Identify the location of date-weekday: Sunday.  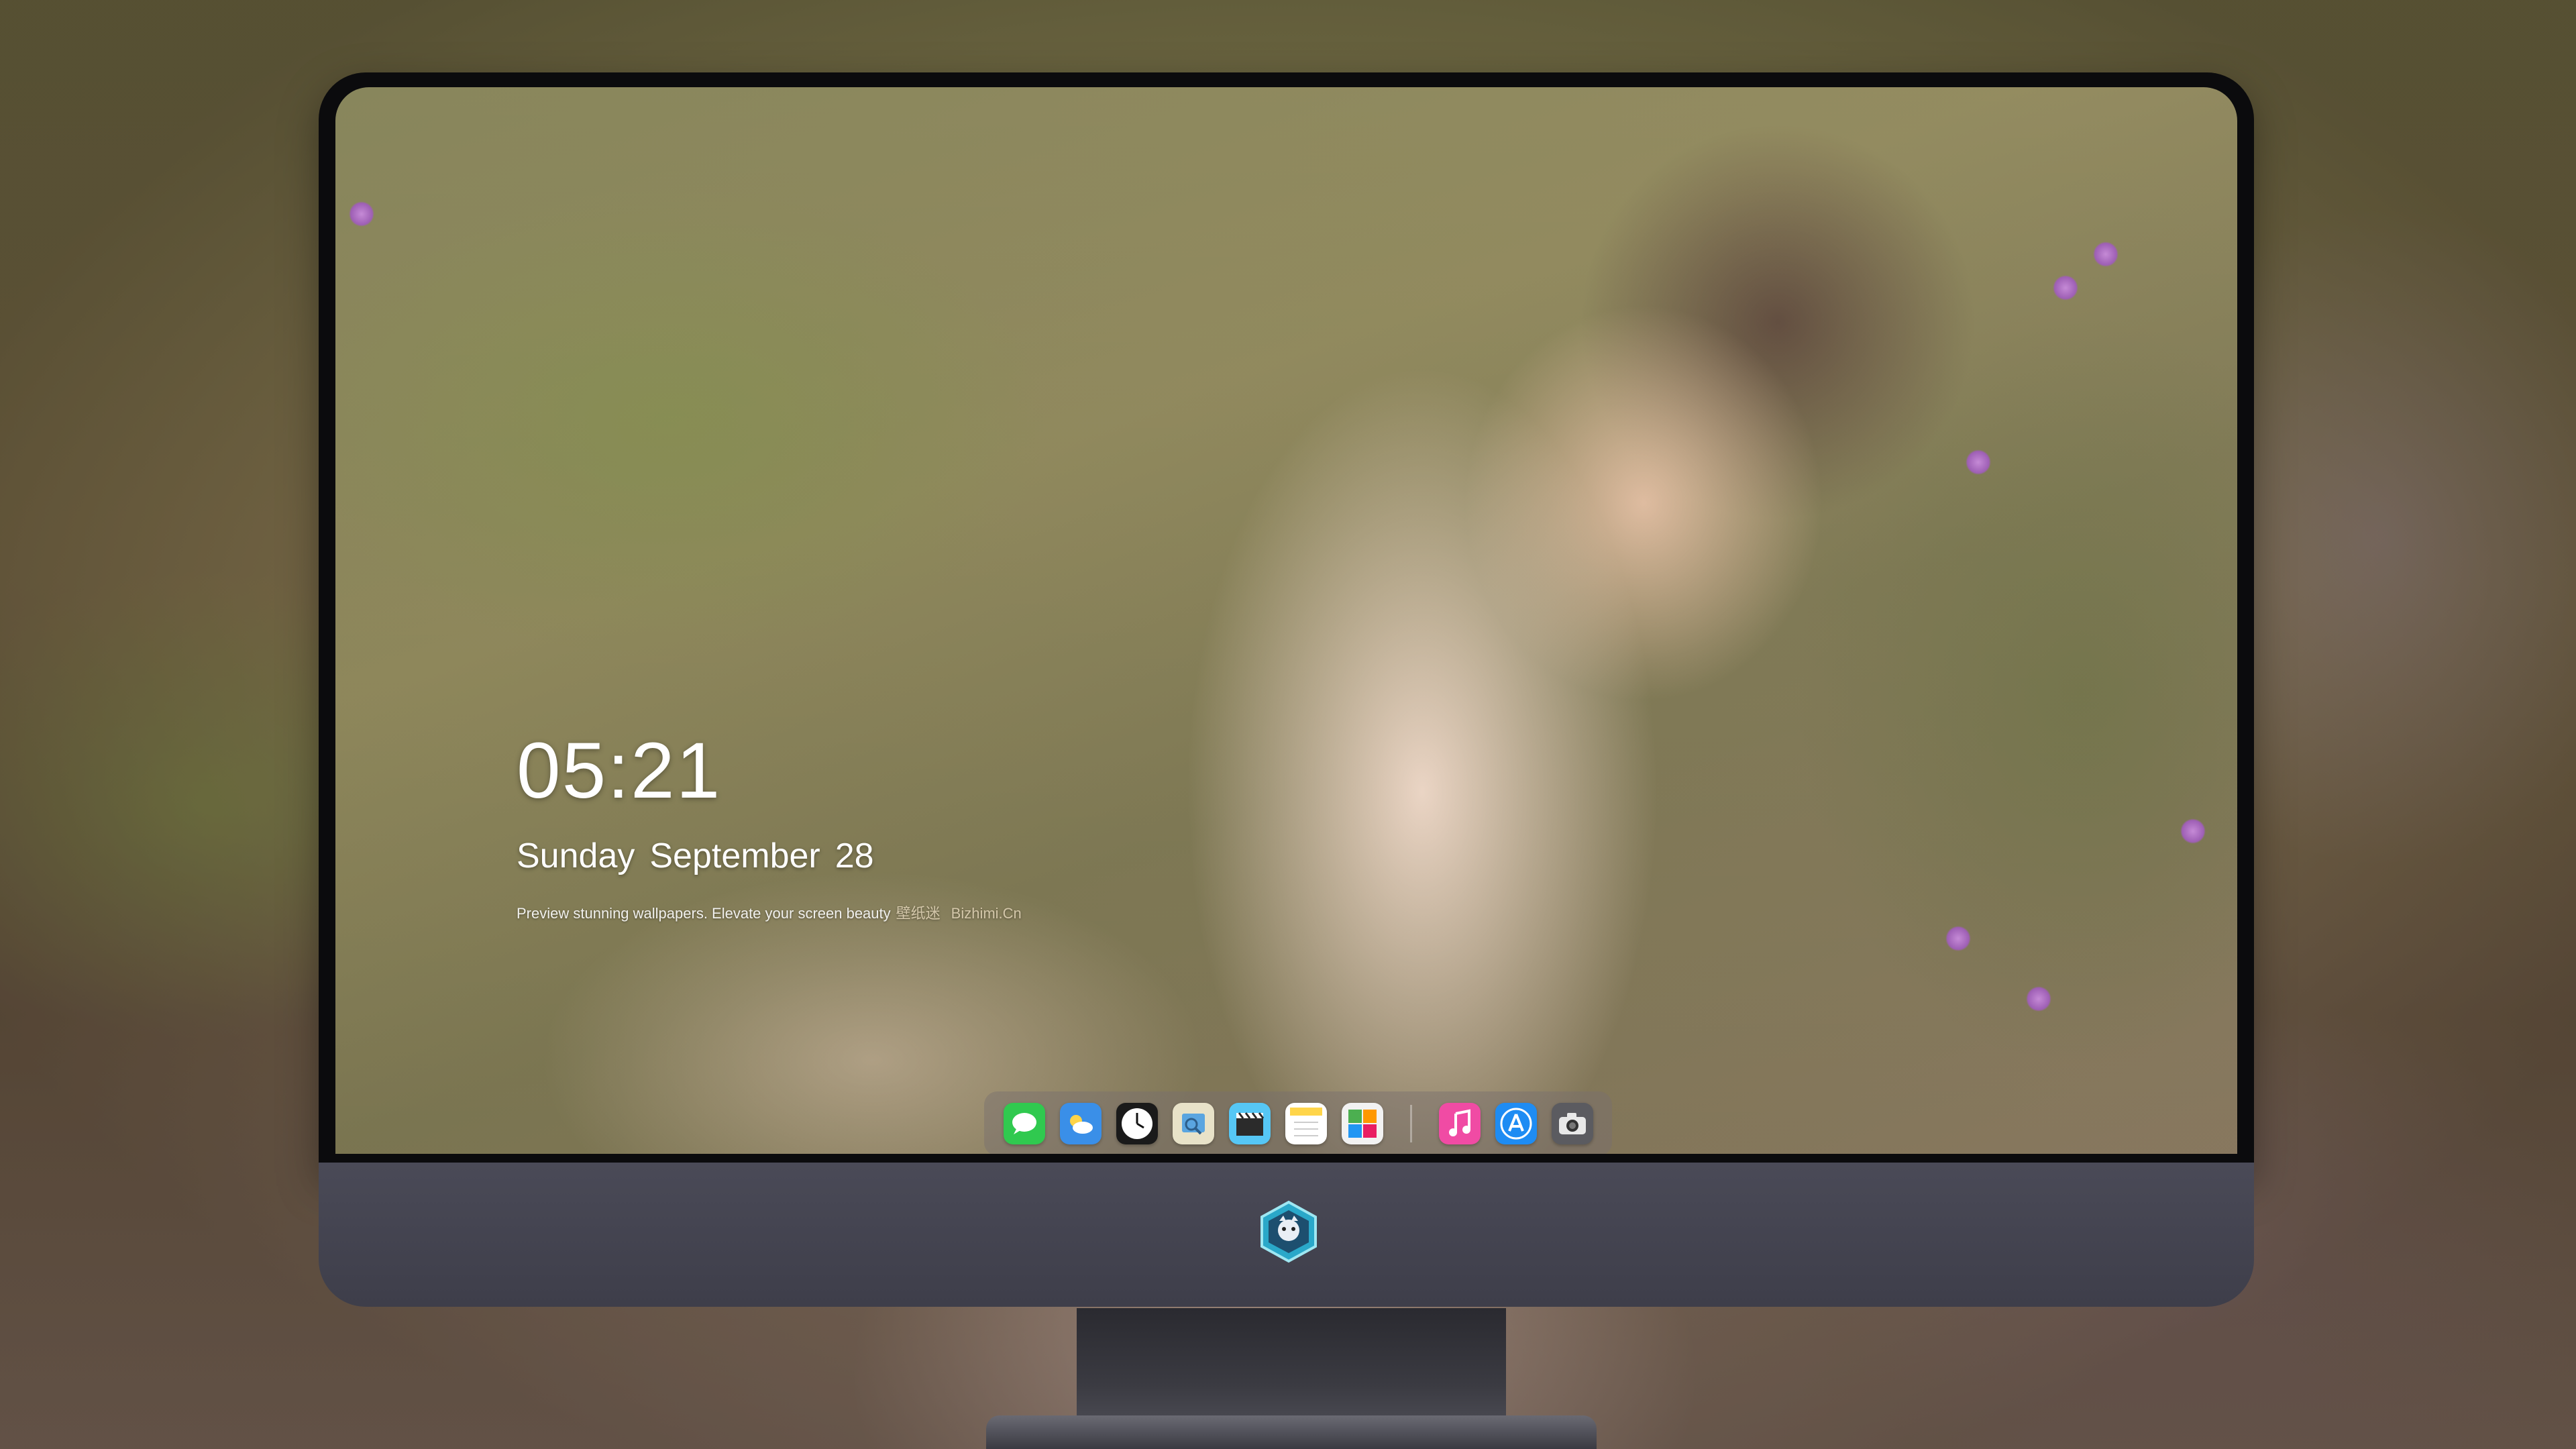
(576, 856).